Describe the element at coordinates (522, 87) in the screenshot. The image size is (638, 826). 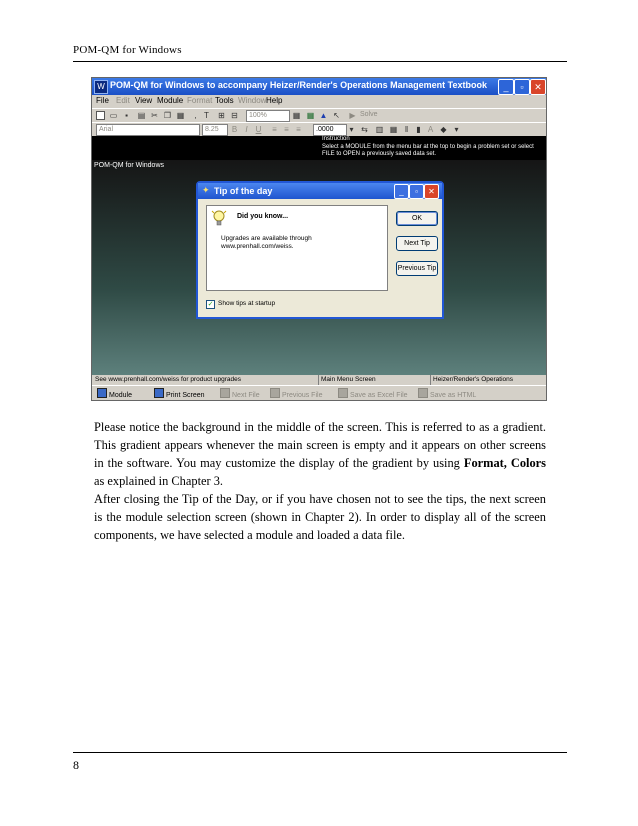
I see `maximize-button: ▫` at that location.